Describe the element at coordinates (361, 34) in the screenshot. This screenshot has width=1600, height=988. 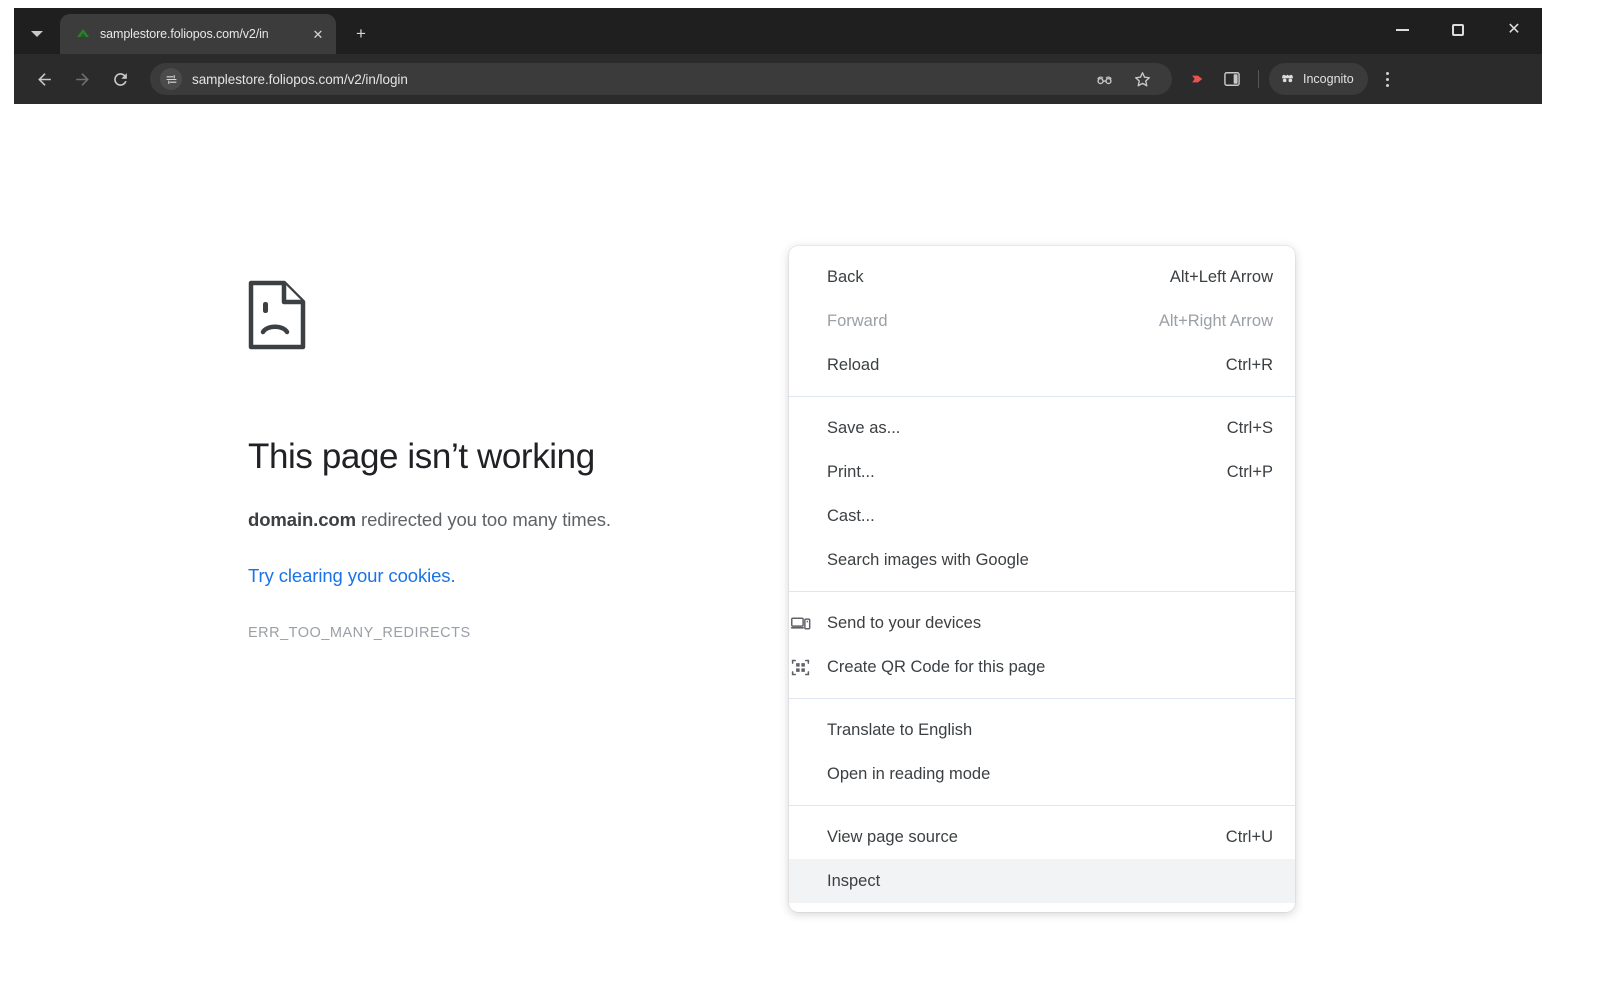
I see `new-tab-button: +` at that location.